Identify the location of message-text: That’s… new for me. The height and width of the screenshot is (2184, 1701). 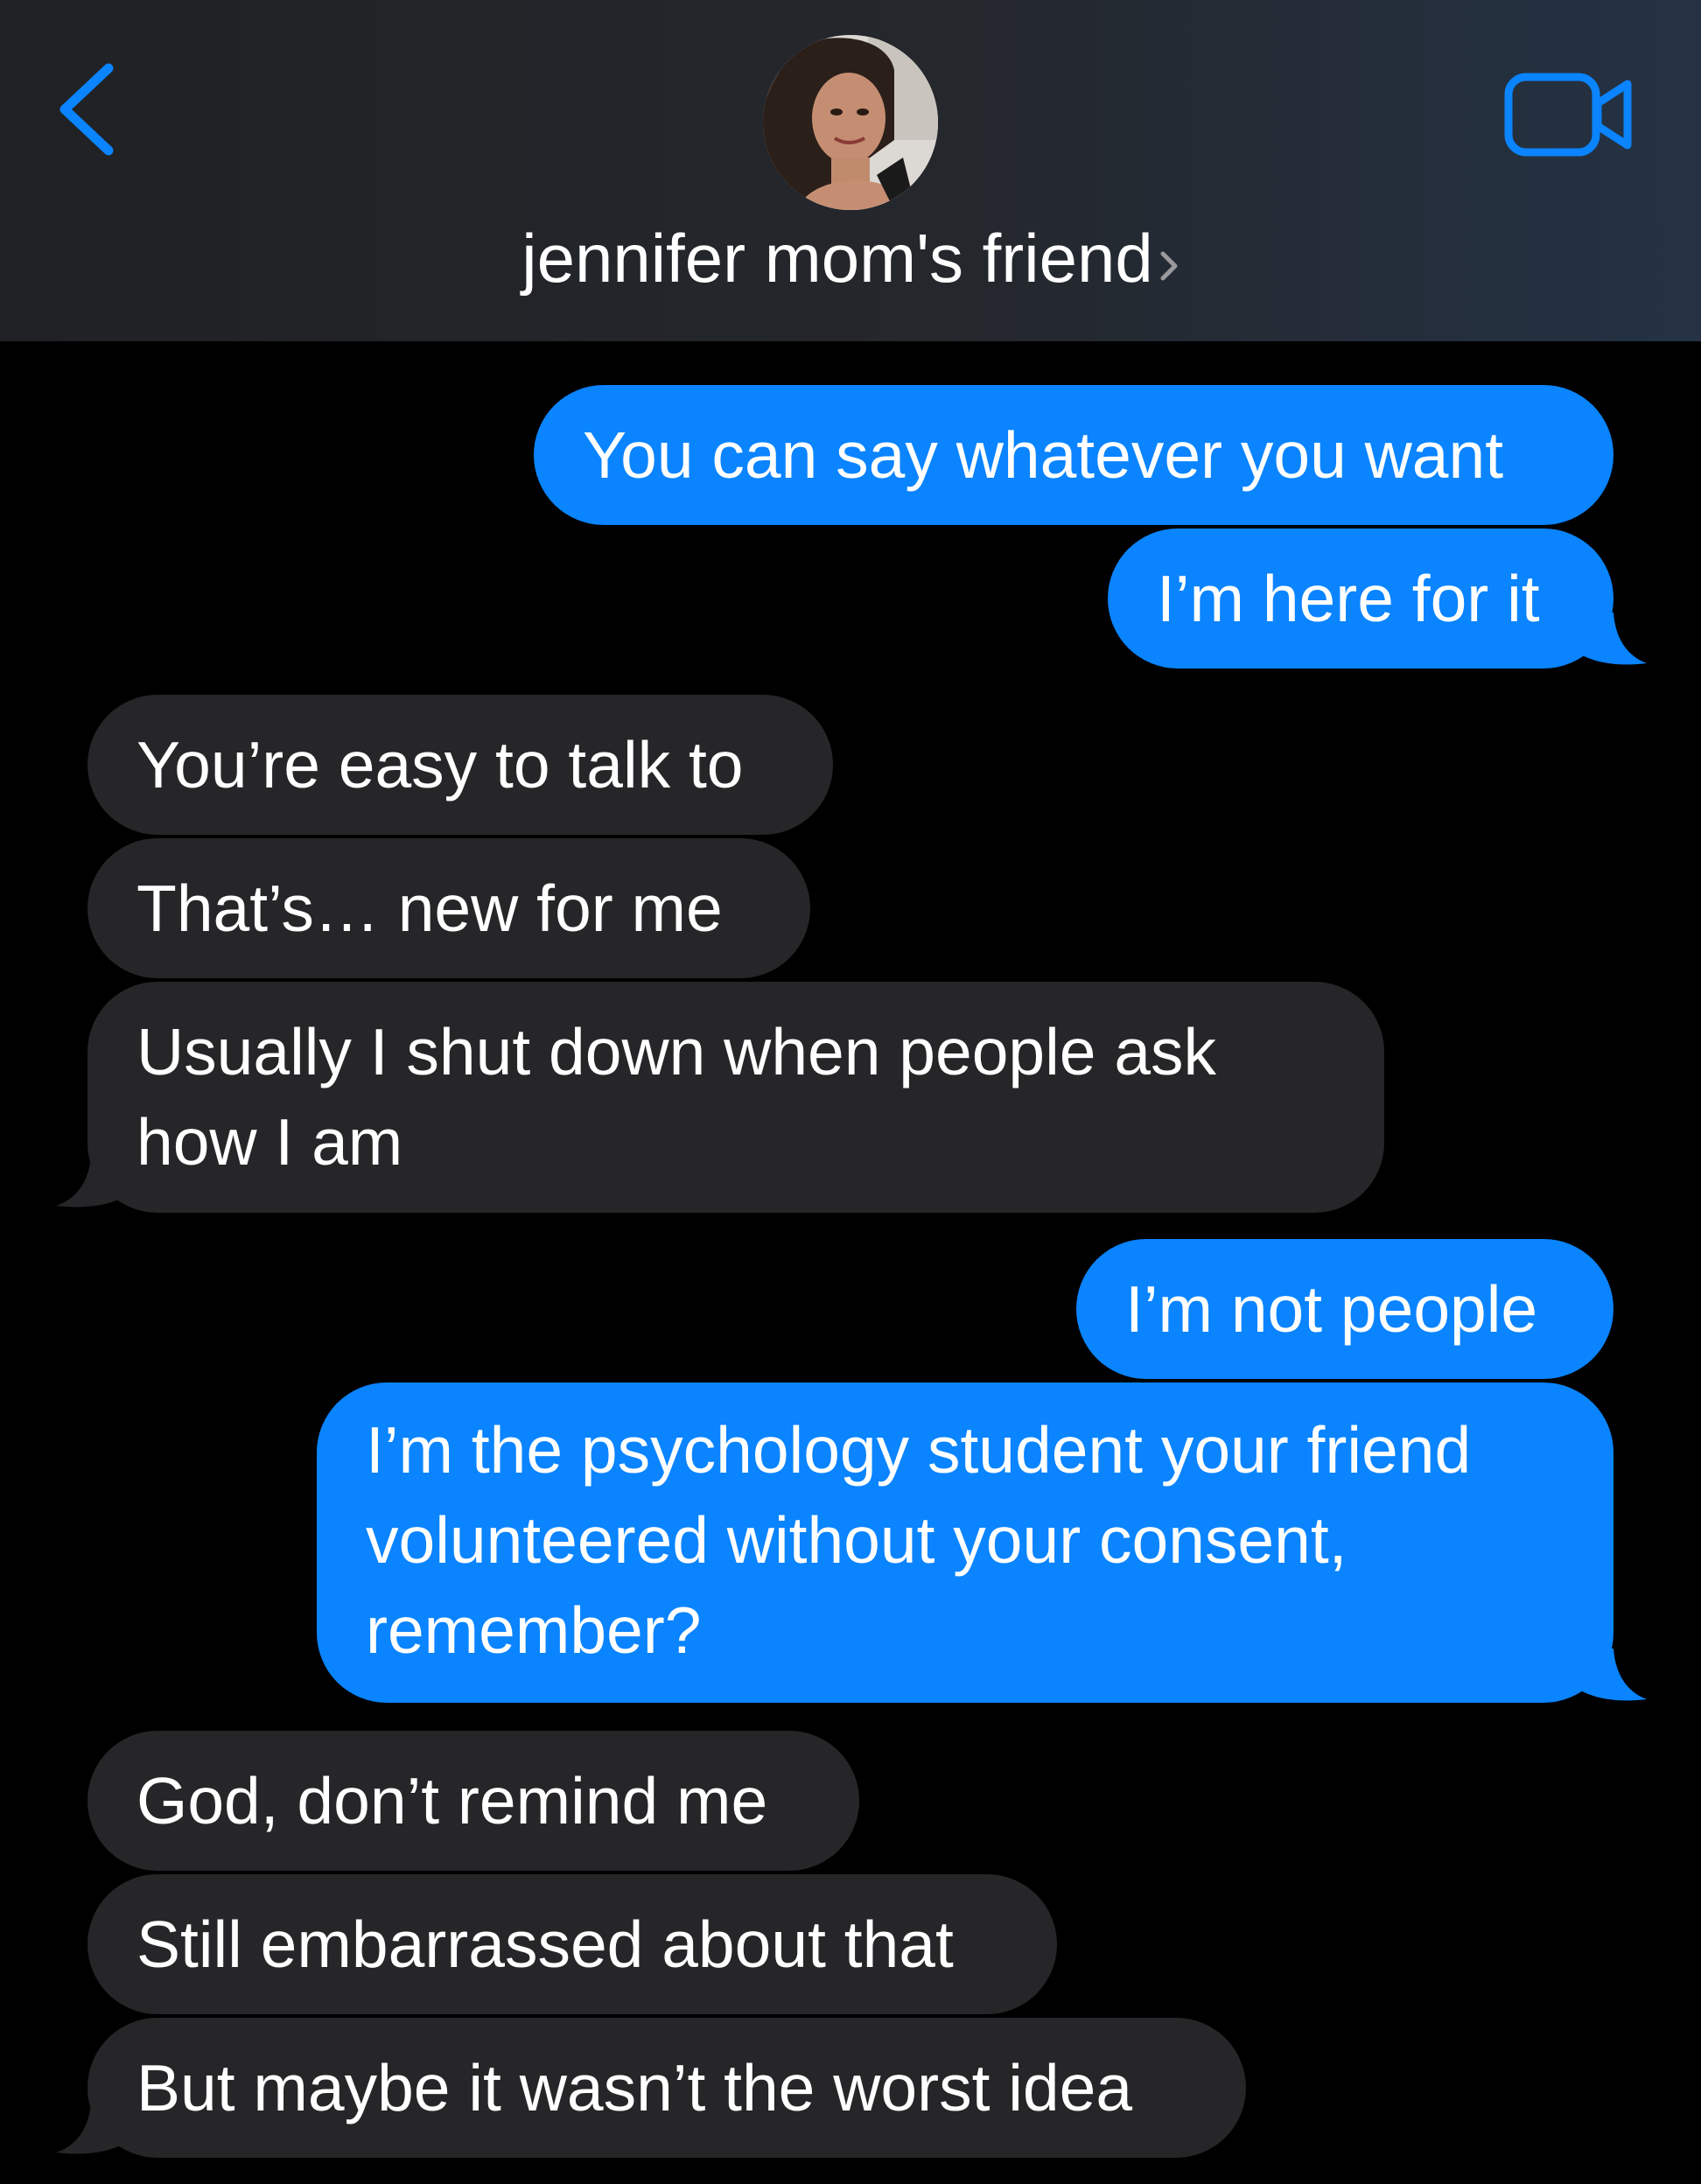
(429, 908).